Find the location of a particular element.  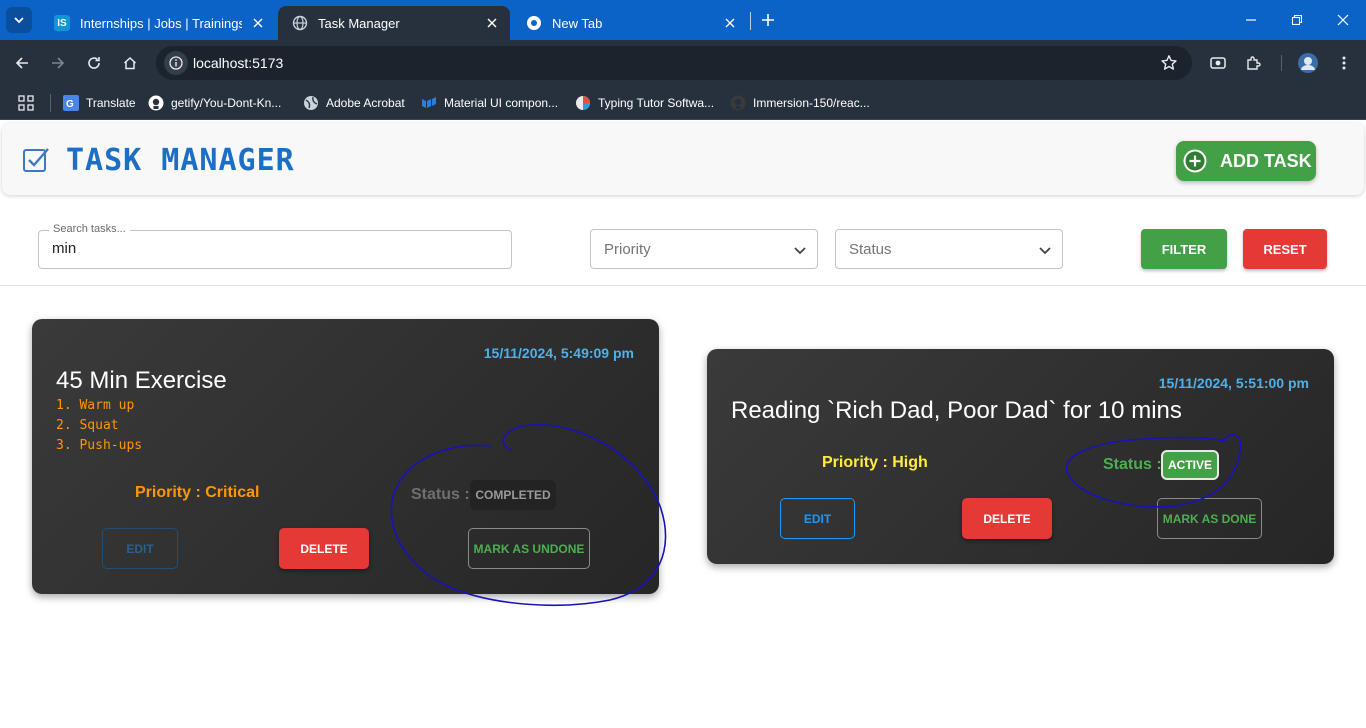

bookmarks-divider is located at coordinates (50, 103).